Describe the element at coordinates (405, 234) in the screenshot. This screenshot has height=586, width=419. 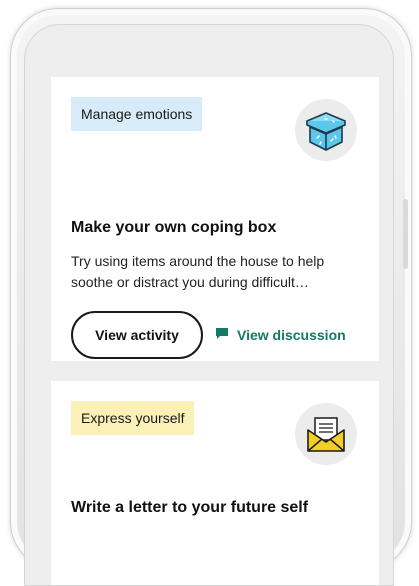
I see `phone-side-button` at that location.